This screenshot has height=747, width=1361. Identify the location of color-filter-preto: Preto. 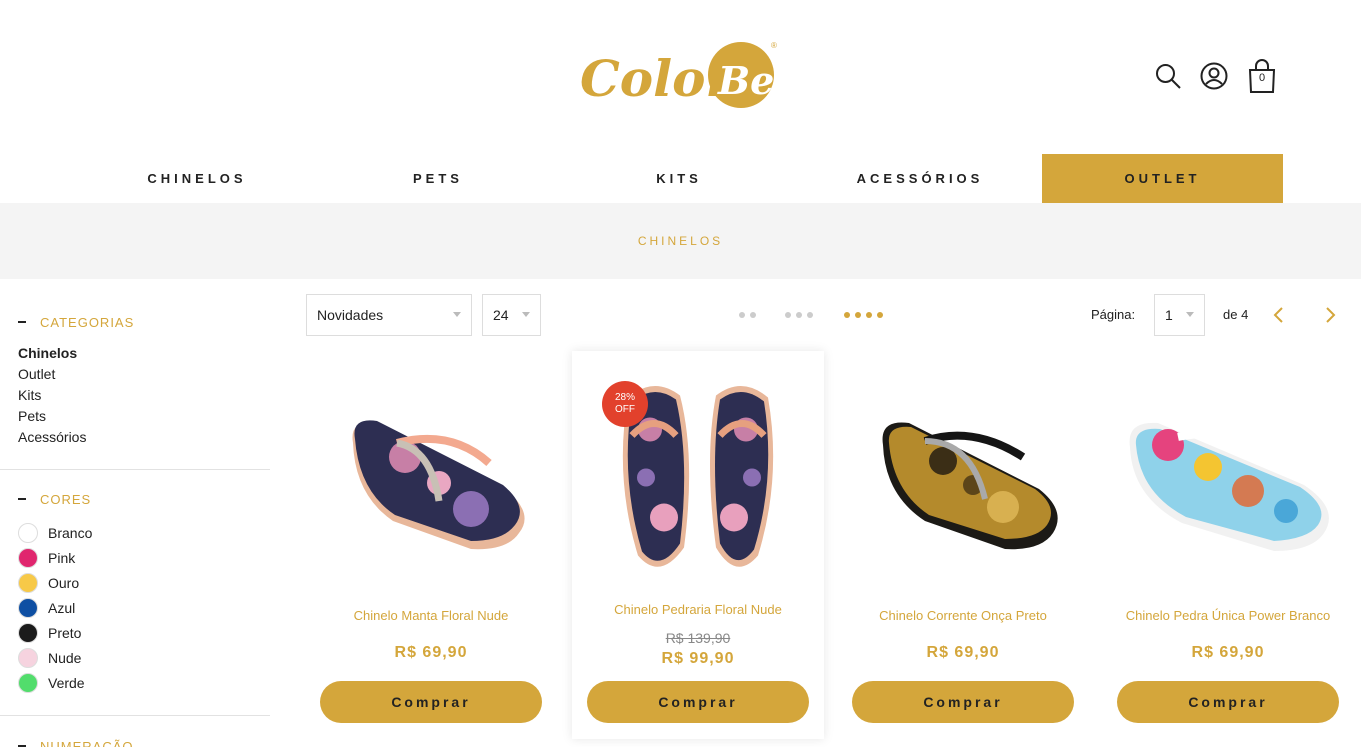
(135, 632).